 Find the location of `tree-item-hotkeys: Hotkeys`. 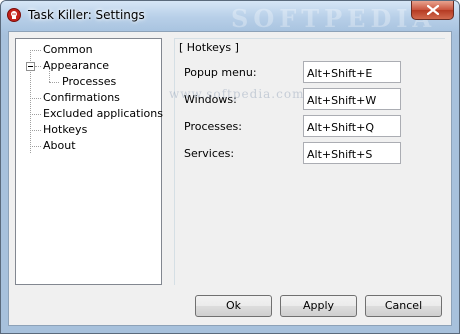

tree-item-hotkeys: Hotkeys is located at coordinates (65, 130).